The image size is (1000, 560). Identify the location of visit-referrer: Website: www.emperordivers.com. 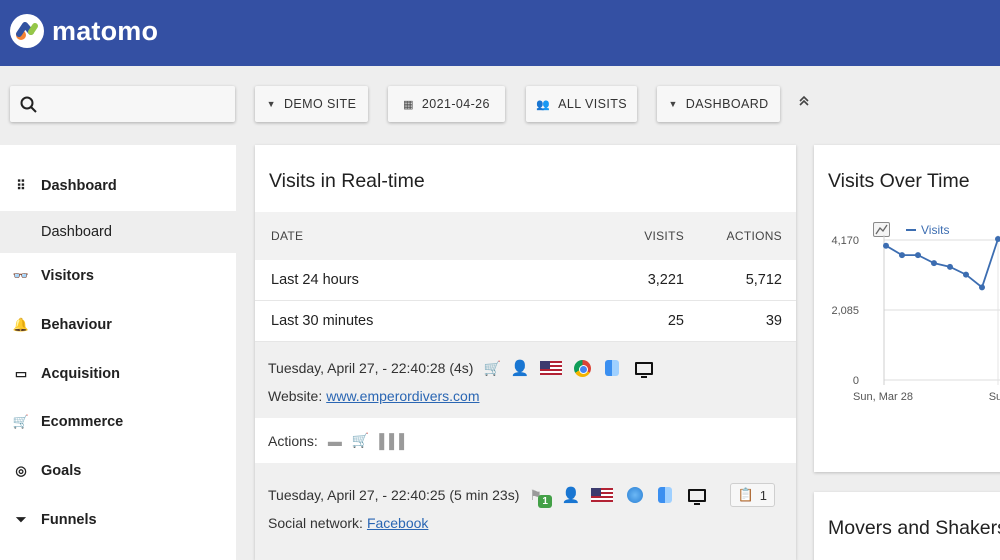
(373, 396).